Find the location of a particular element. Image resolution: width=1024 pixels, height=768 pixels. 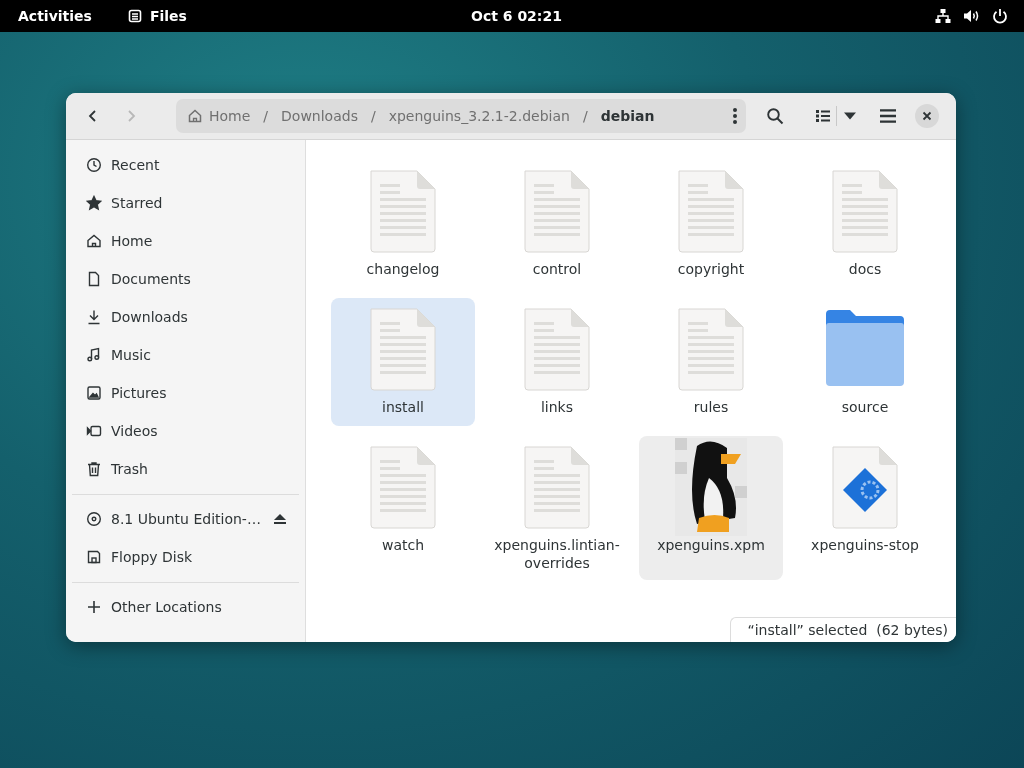

sidebar-item: Documents is located at coordinates (185, 279).